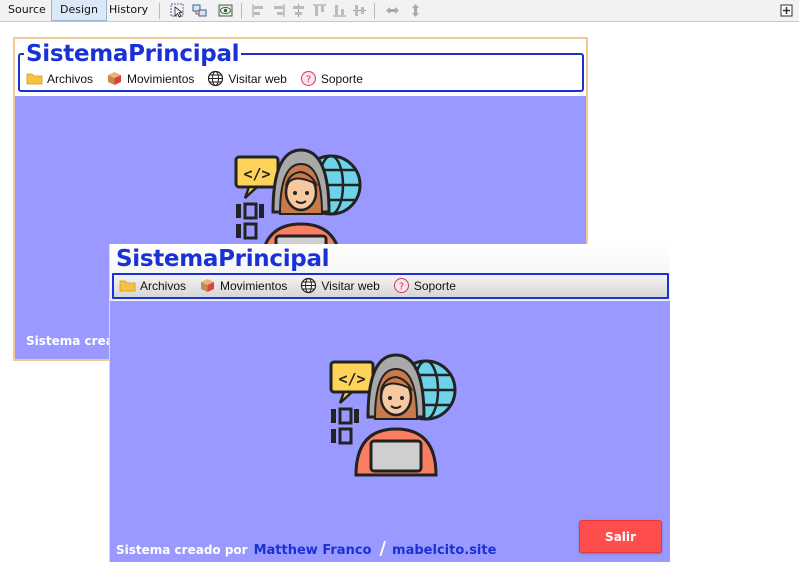 The image size is (799, 584). Describe the element at coordinates (359, 10) in the screenshot. I see `center-vertical-icon` at that location.